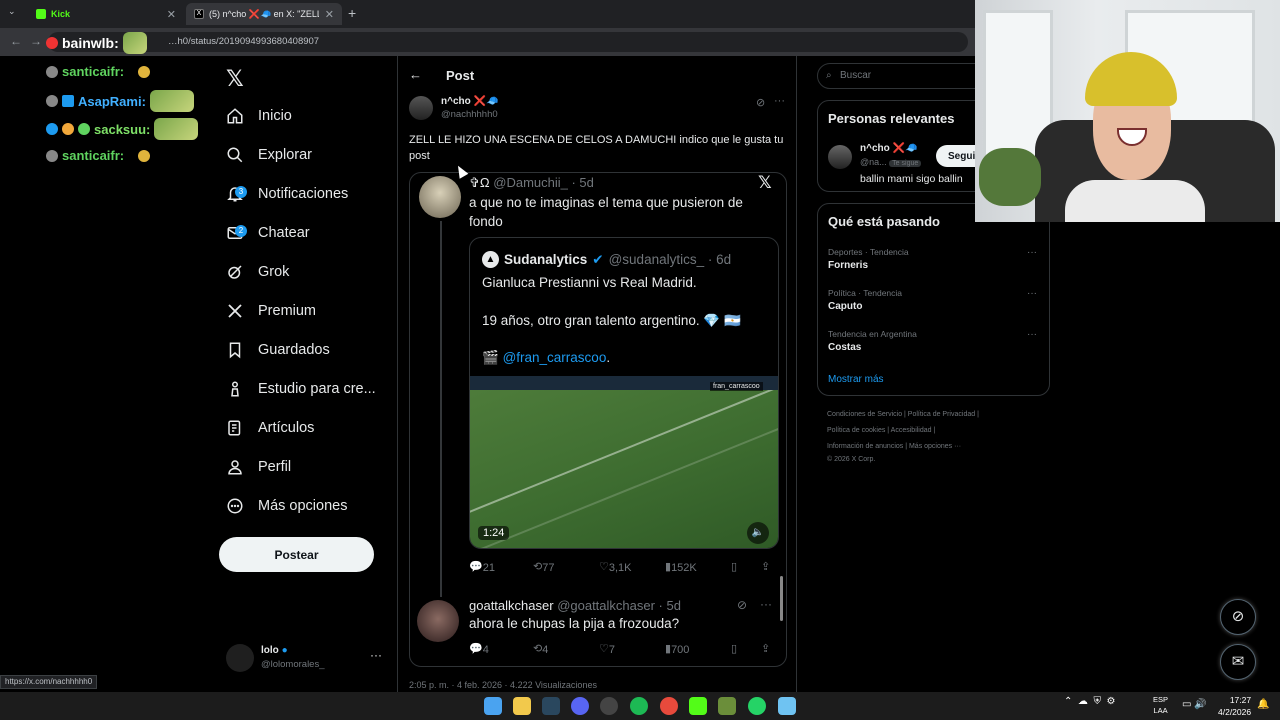  Describe the element at coordinates (41, 14) in the screenshot. I see `kick-favicon-icon` at that location.